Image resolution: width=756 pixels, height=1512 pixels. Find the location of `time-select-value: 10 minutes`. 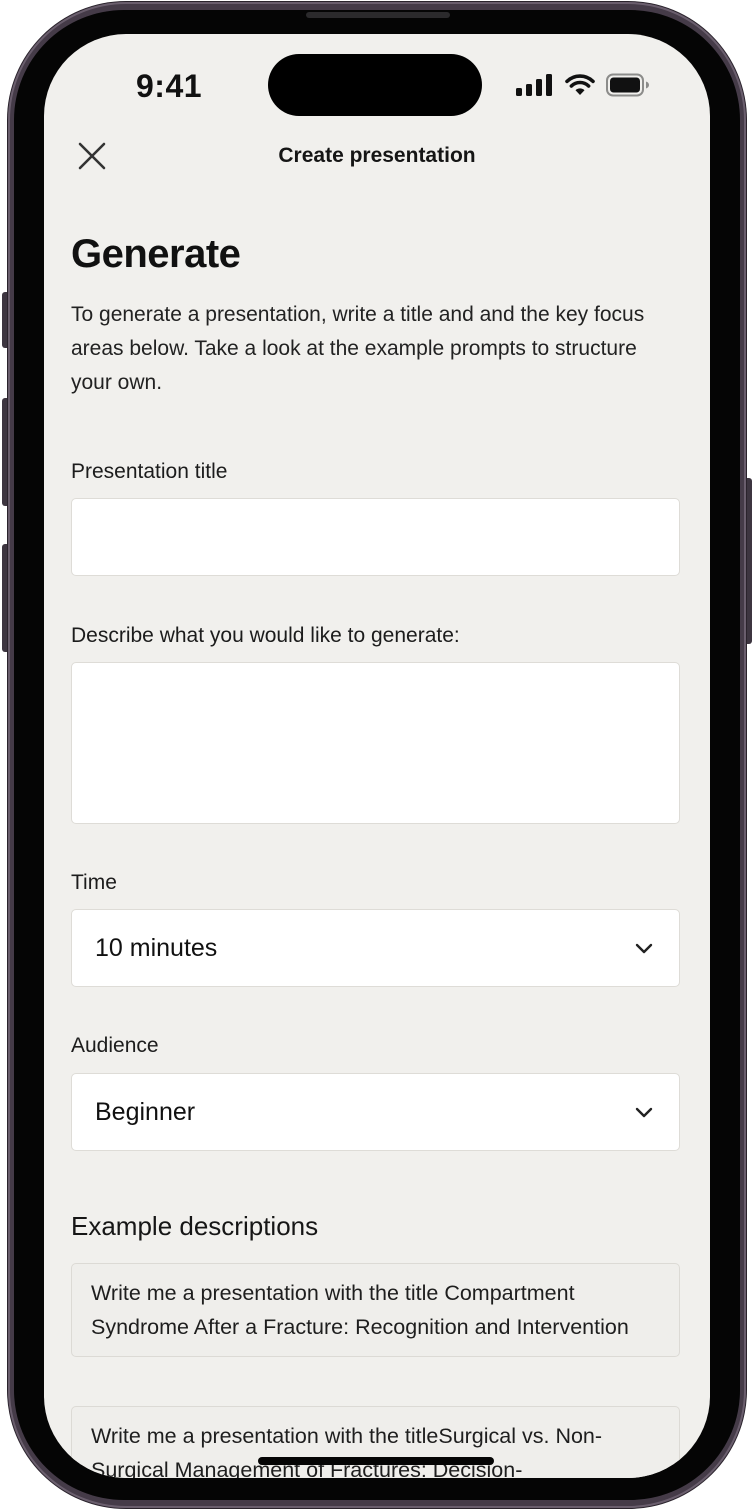

time-select-value: 10 minutes is located at coordinates (156, 948).